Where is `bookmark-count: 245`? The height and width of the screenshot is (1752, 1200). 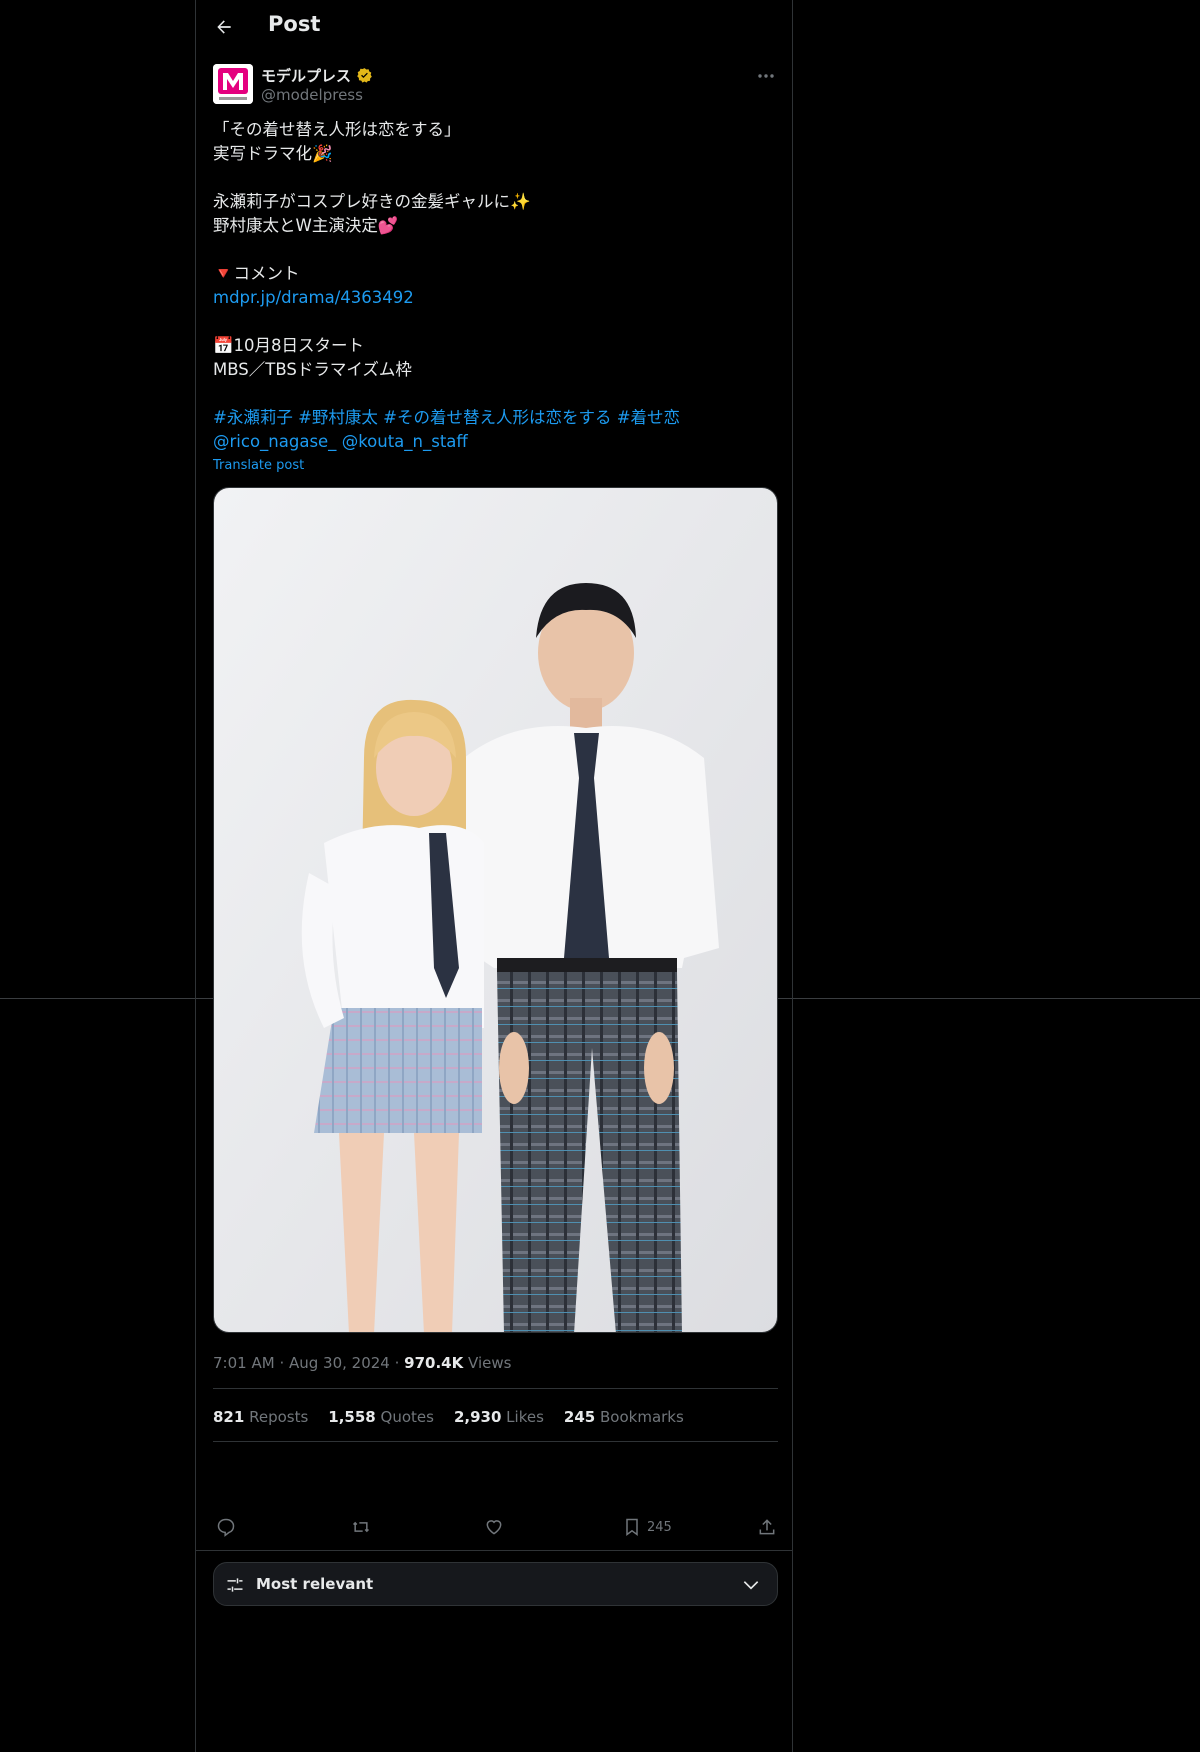 bookmark-count: 245 is located at coordinates (659, 1527).